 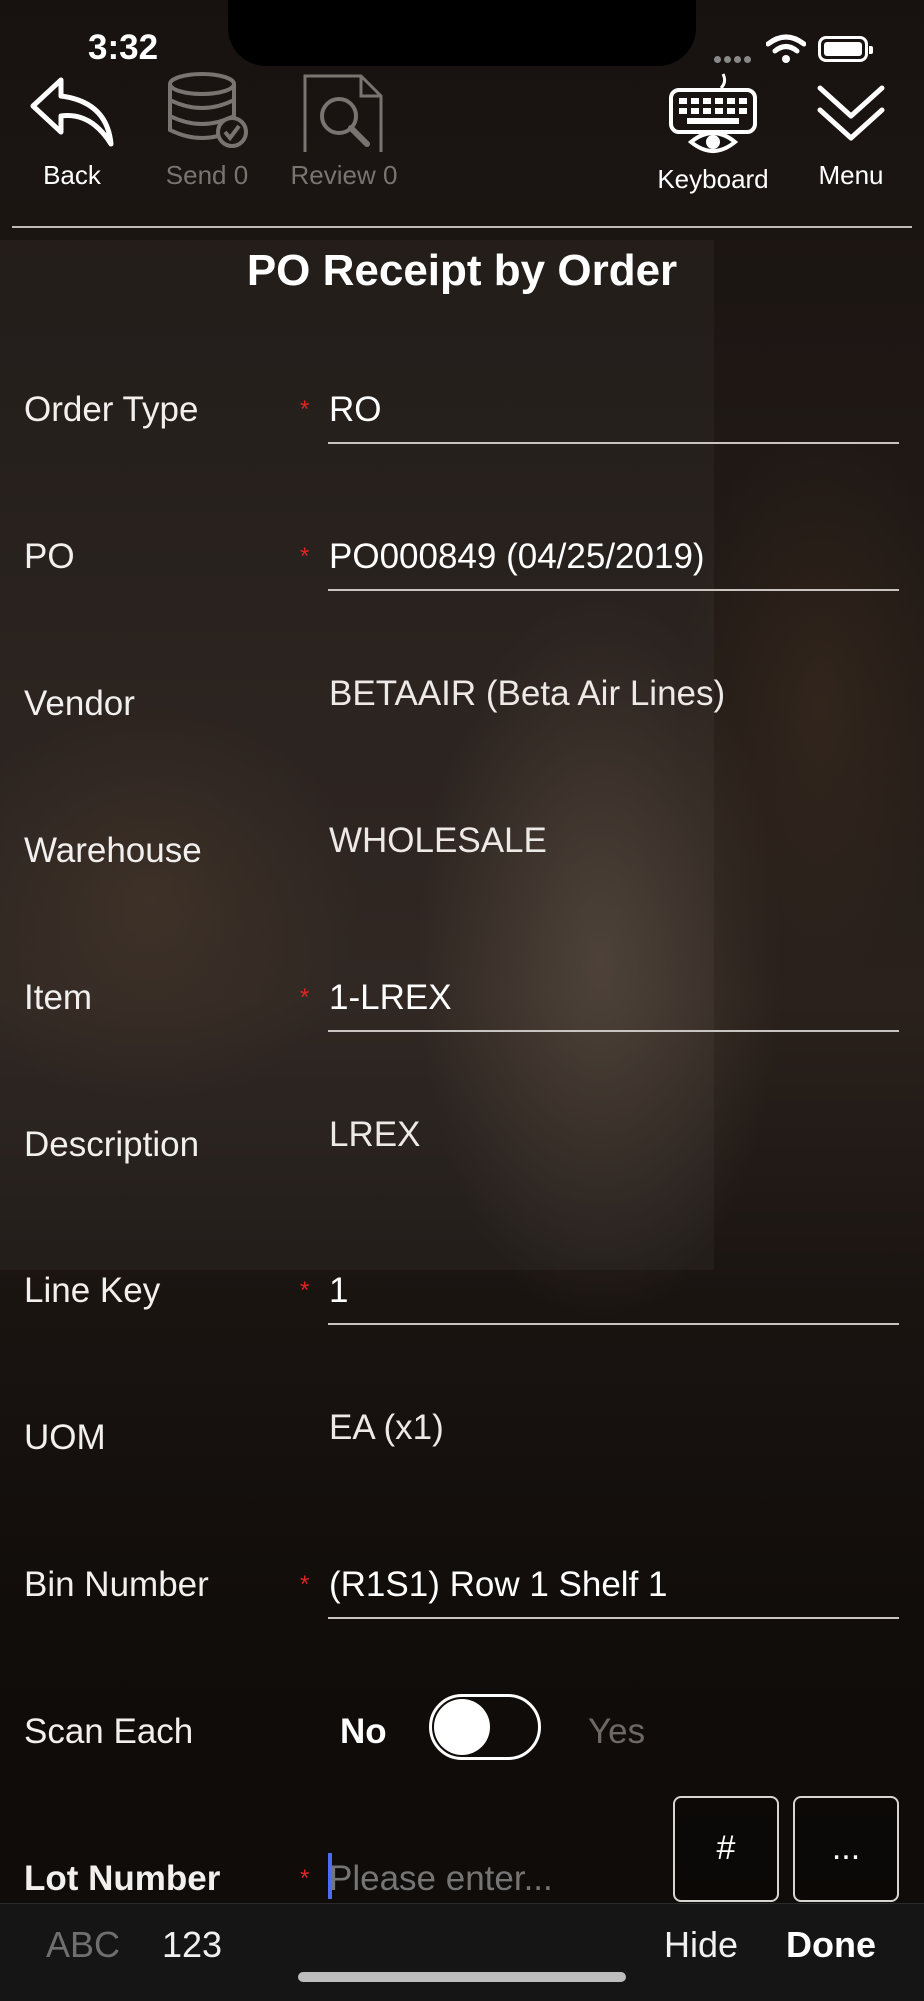 What do you see at coordinates (123, 47) in the screenshot?
I see `status-time: 3:32` at bounding box center [123, 47].